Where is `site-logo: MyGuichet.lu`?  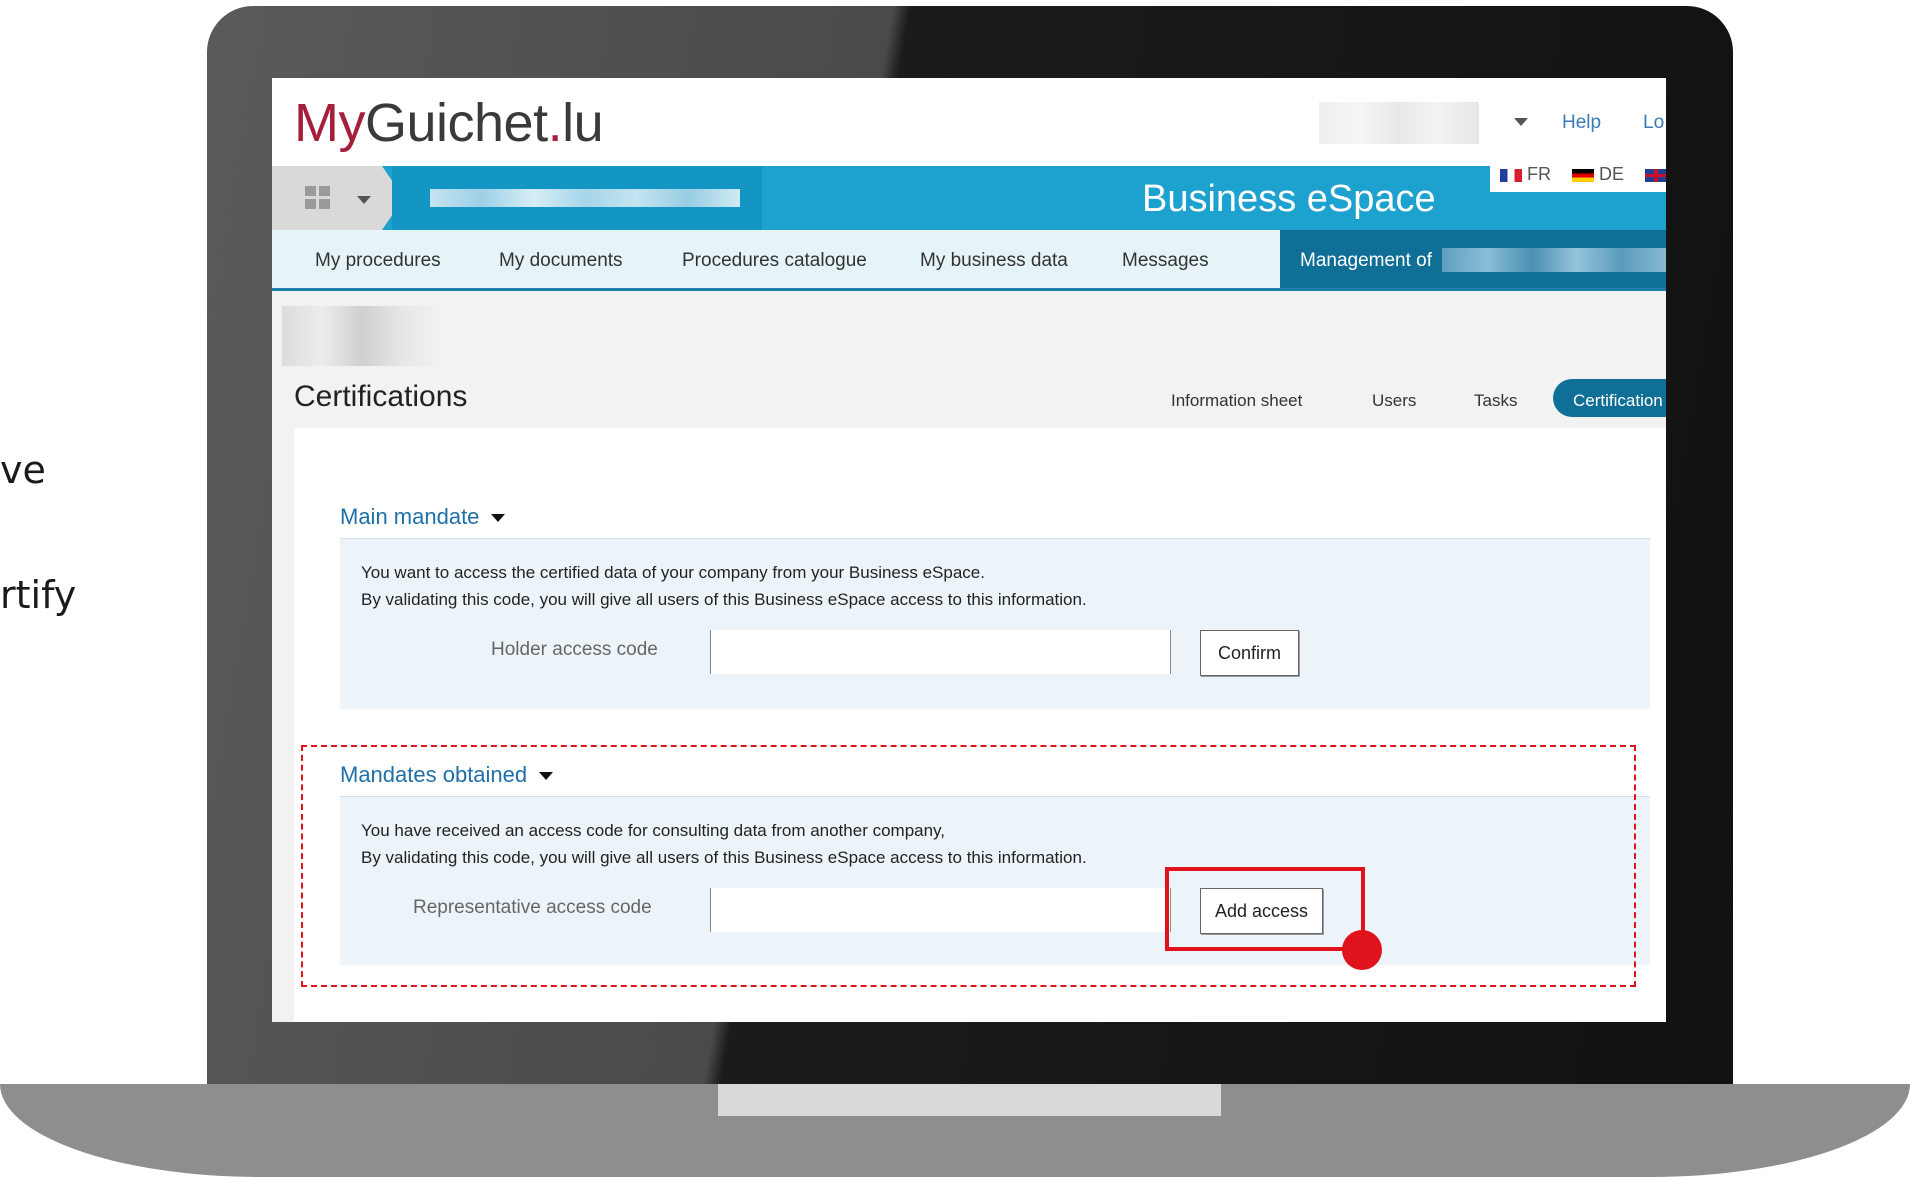 site-logo: MyGuichet.lu is located at coordinates (449, 123).